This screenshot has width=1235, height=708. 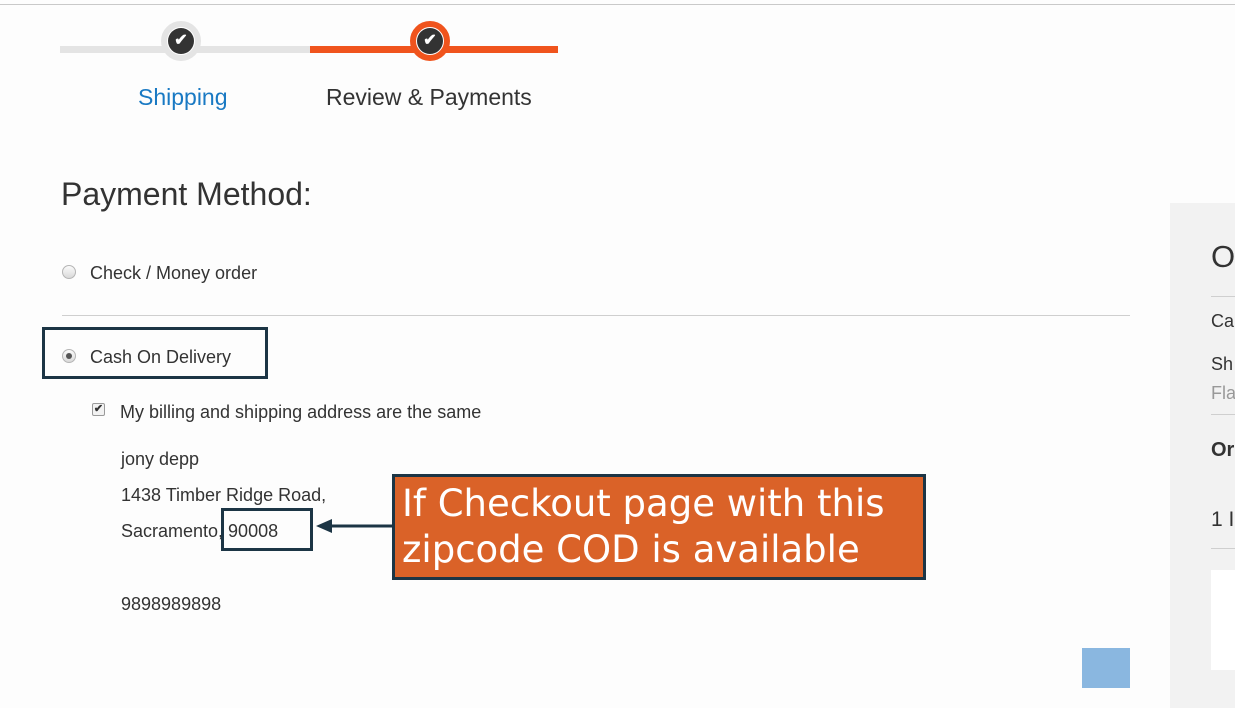 I want to click on summary-items-count: 1 I, so click(x=1222, y=520).